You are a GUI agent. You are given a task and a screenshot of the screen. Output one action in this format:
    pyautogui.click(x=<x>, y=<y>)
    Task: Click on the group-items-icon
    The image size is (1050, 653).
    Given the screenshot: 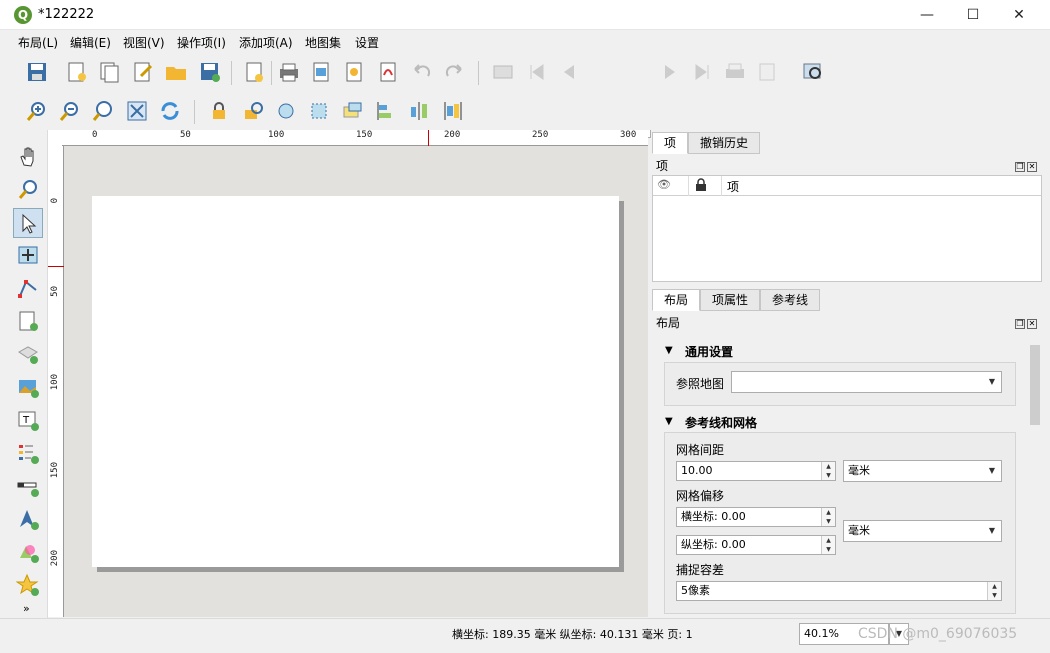 What is the action you would take?
    pyautogui.click(x=286, y=111)
    